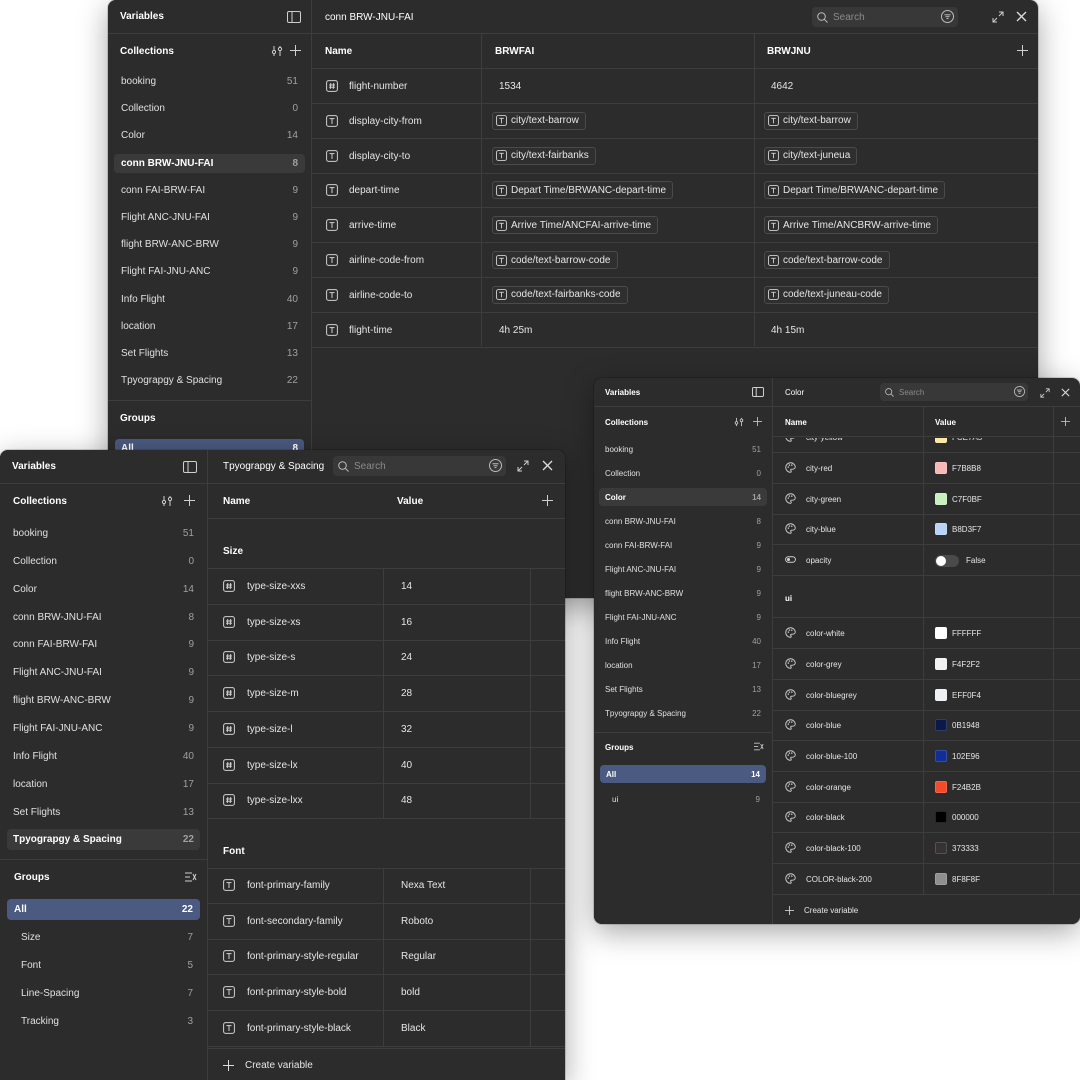  Describe the element at coordinates (966, 529) in the screenshot. I see `variable-value: B8D3F7` at that location.